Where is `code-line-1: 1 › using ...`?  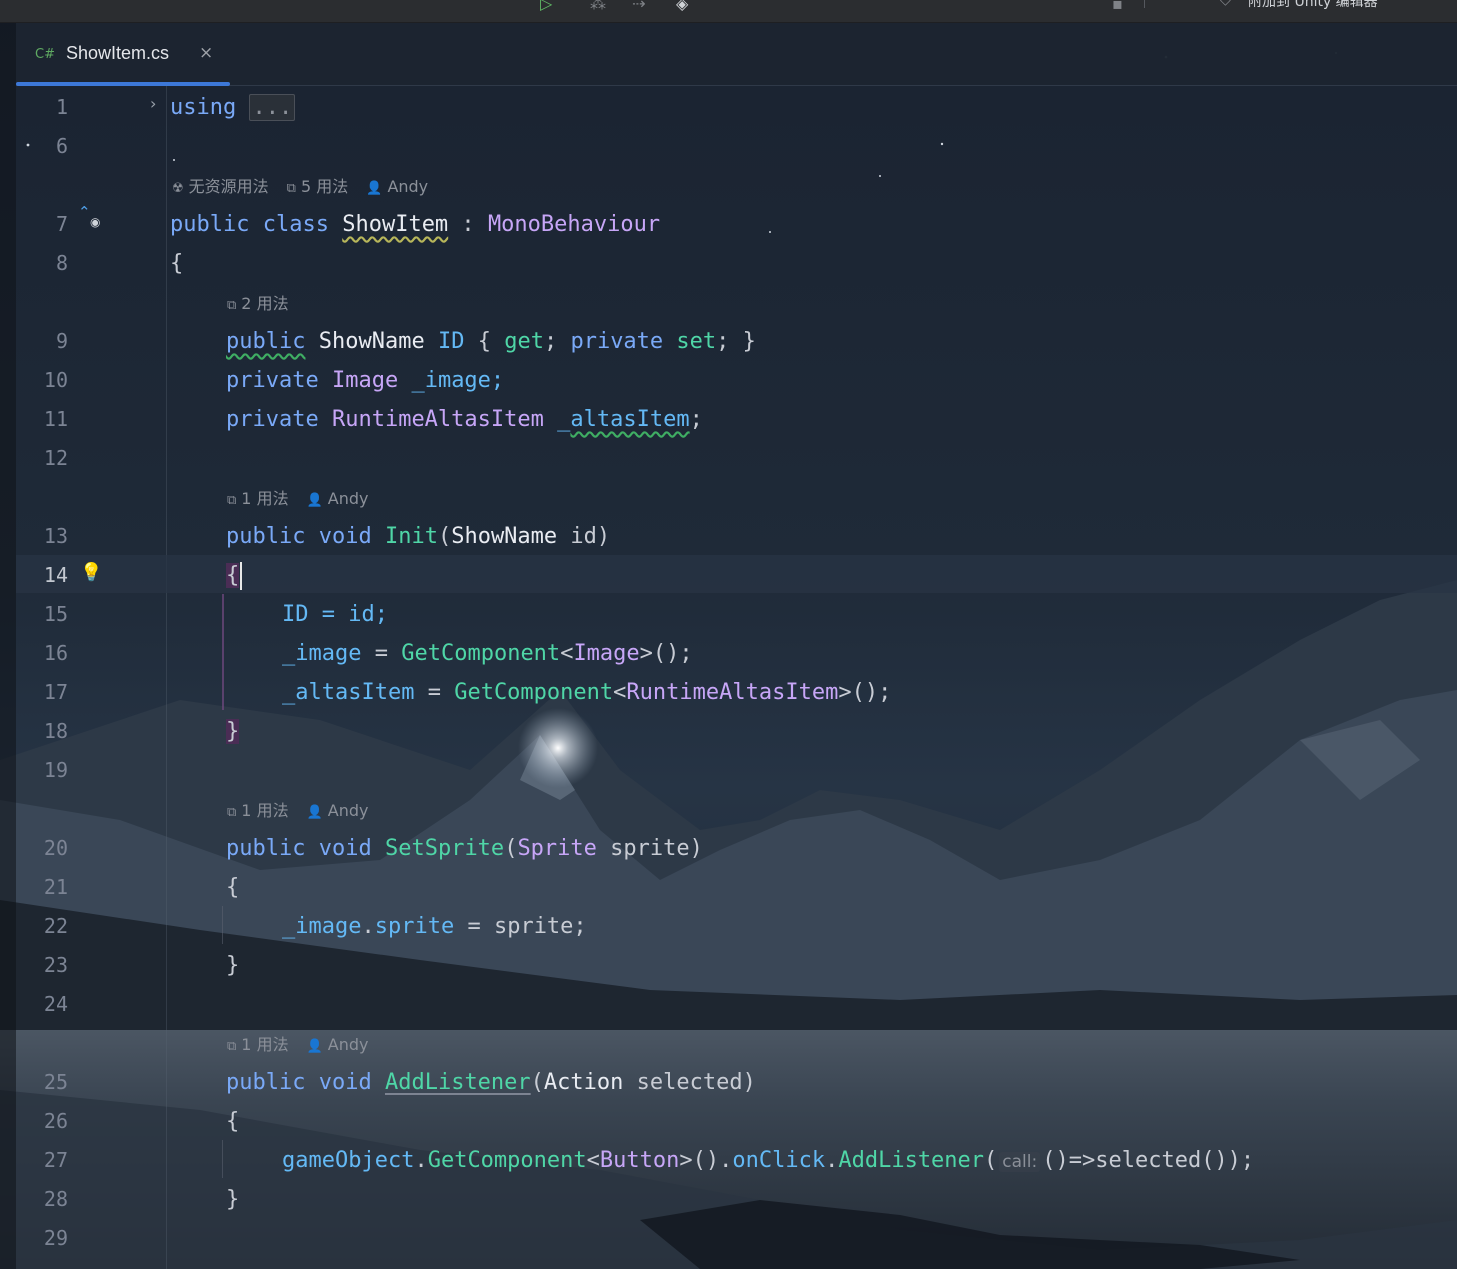
code-line-1: 1 › using ... is located at coordinates (736, 107).